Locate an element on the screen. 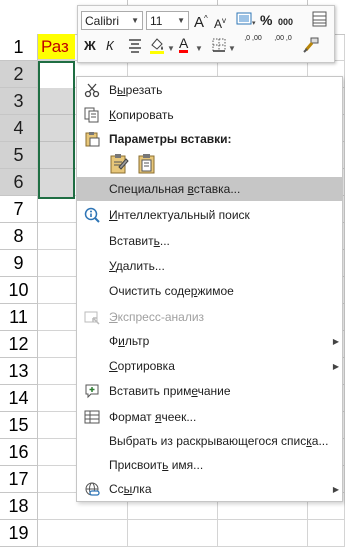 The image size is (345, 559). row-header-5: 5 is located at coordinates (19, 155).